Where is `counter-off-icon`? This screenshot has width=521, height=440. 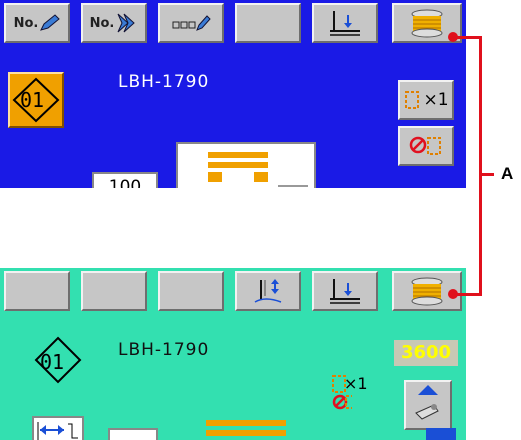 counter-off-icon is located at coordinates (425, 145).